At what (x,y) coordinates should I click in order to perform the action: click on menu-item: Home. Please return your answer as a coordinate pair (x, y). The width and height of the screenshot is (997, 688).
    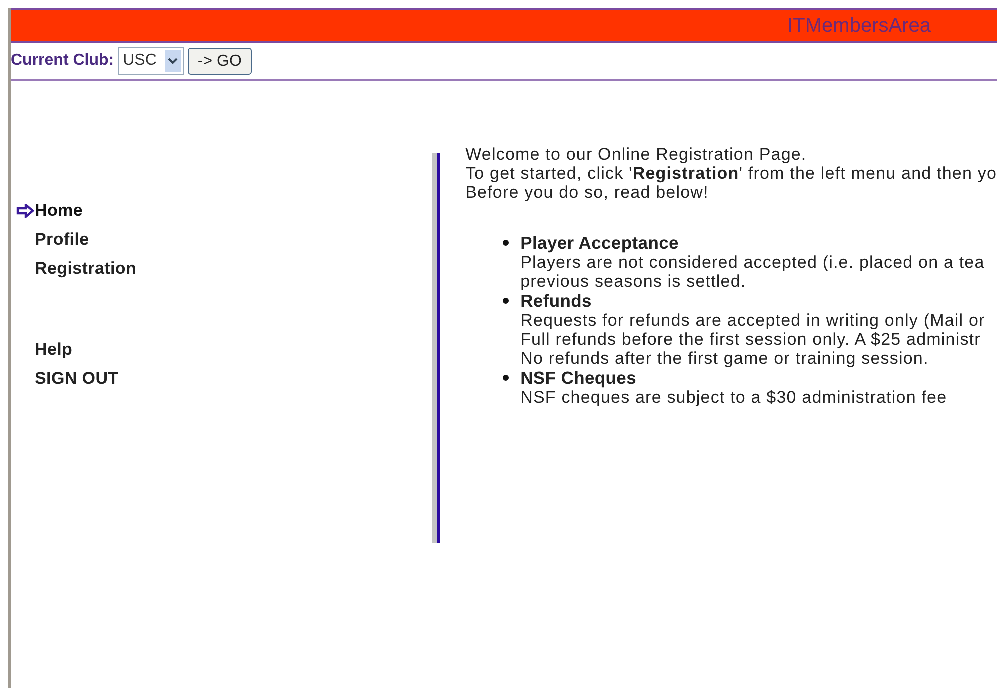
    Looking at the image, I should click on (50, 210).